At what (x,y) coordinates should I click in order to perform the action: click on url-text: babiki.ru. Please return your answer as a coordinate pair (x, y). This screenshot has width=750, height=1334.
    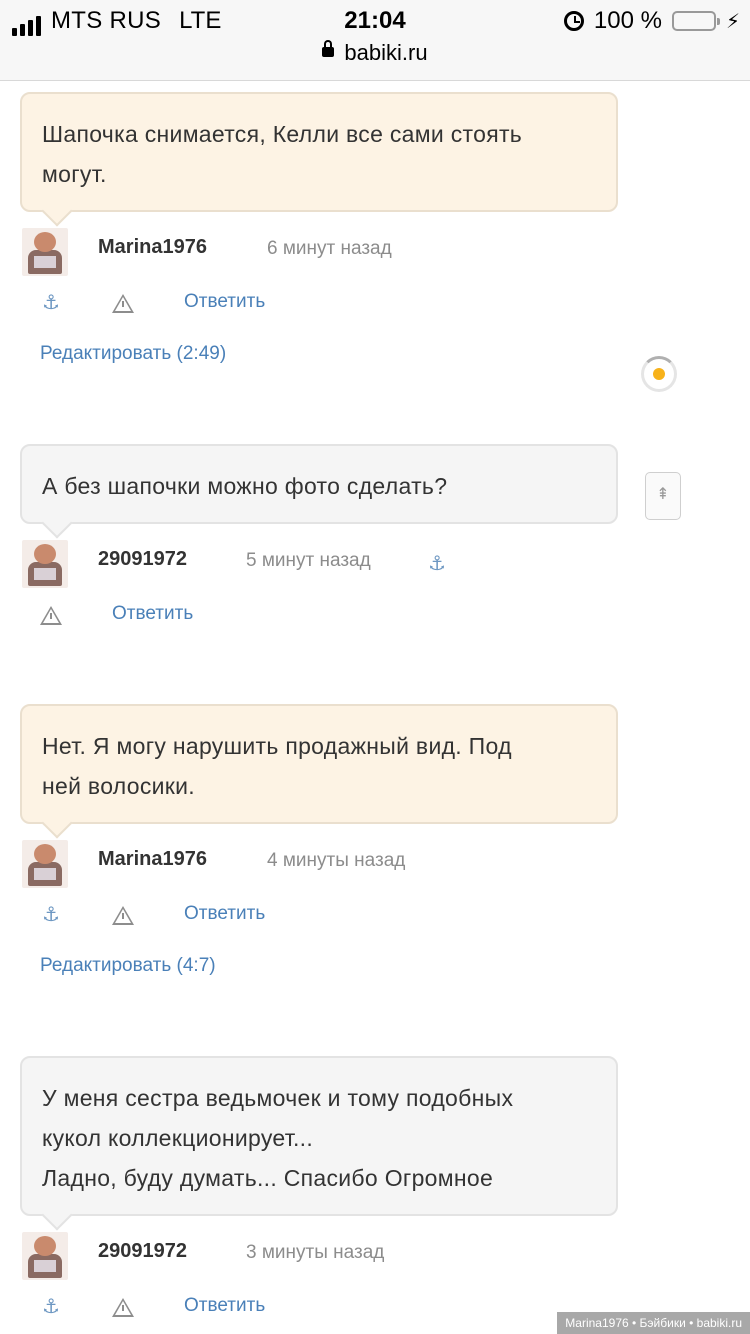
    Looking at the image, I should click on (386, 52).